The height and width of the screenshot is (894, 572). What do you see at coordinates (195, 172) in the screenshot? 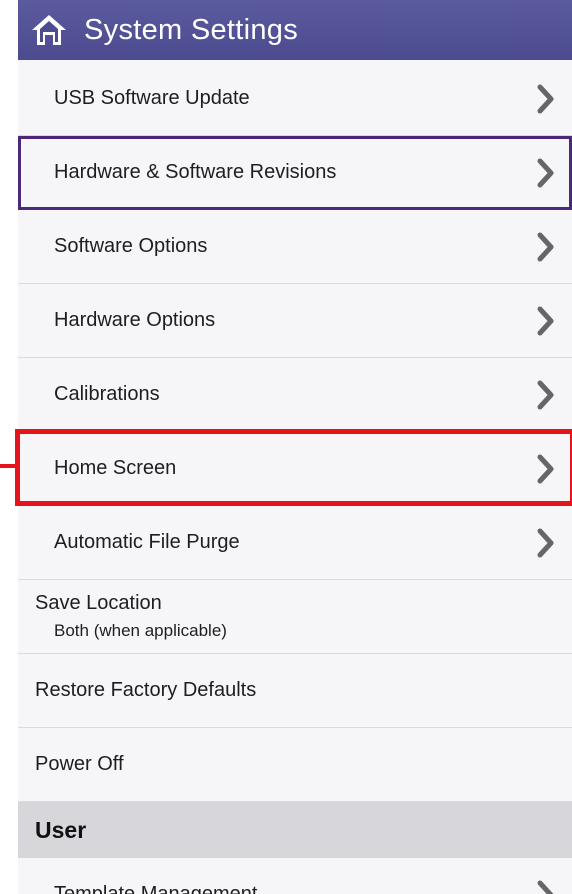
I see `menu-item-label: Hardware & Software Revisions` at bounding box center [195, 172].